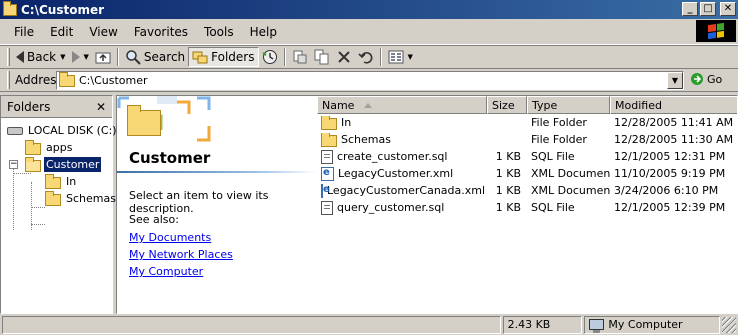 This screenshot has height=335, width=738. What do you see at coordinates (395, 57) in the screenshot?
I see `views-icon` at bounding box center [395, 57].